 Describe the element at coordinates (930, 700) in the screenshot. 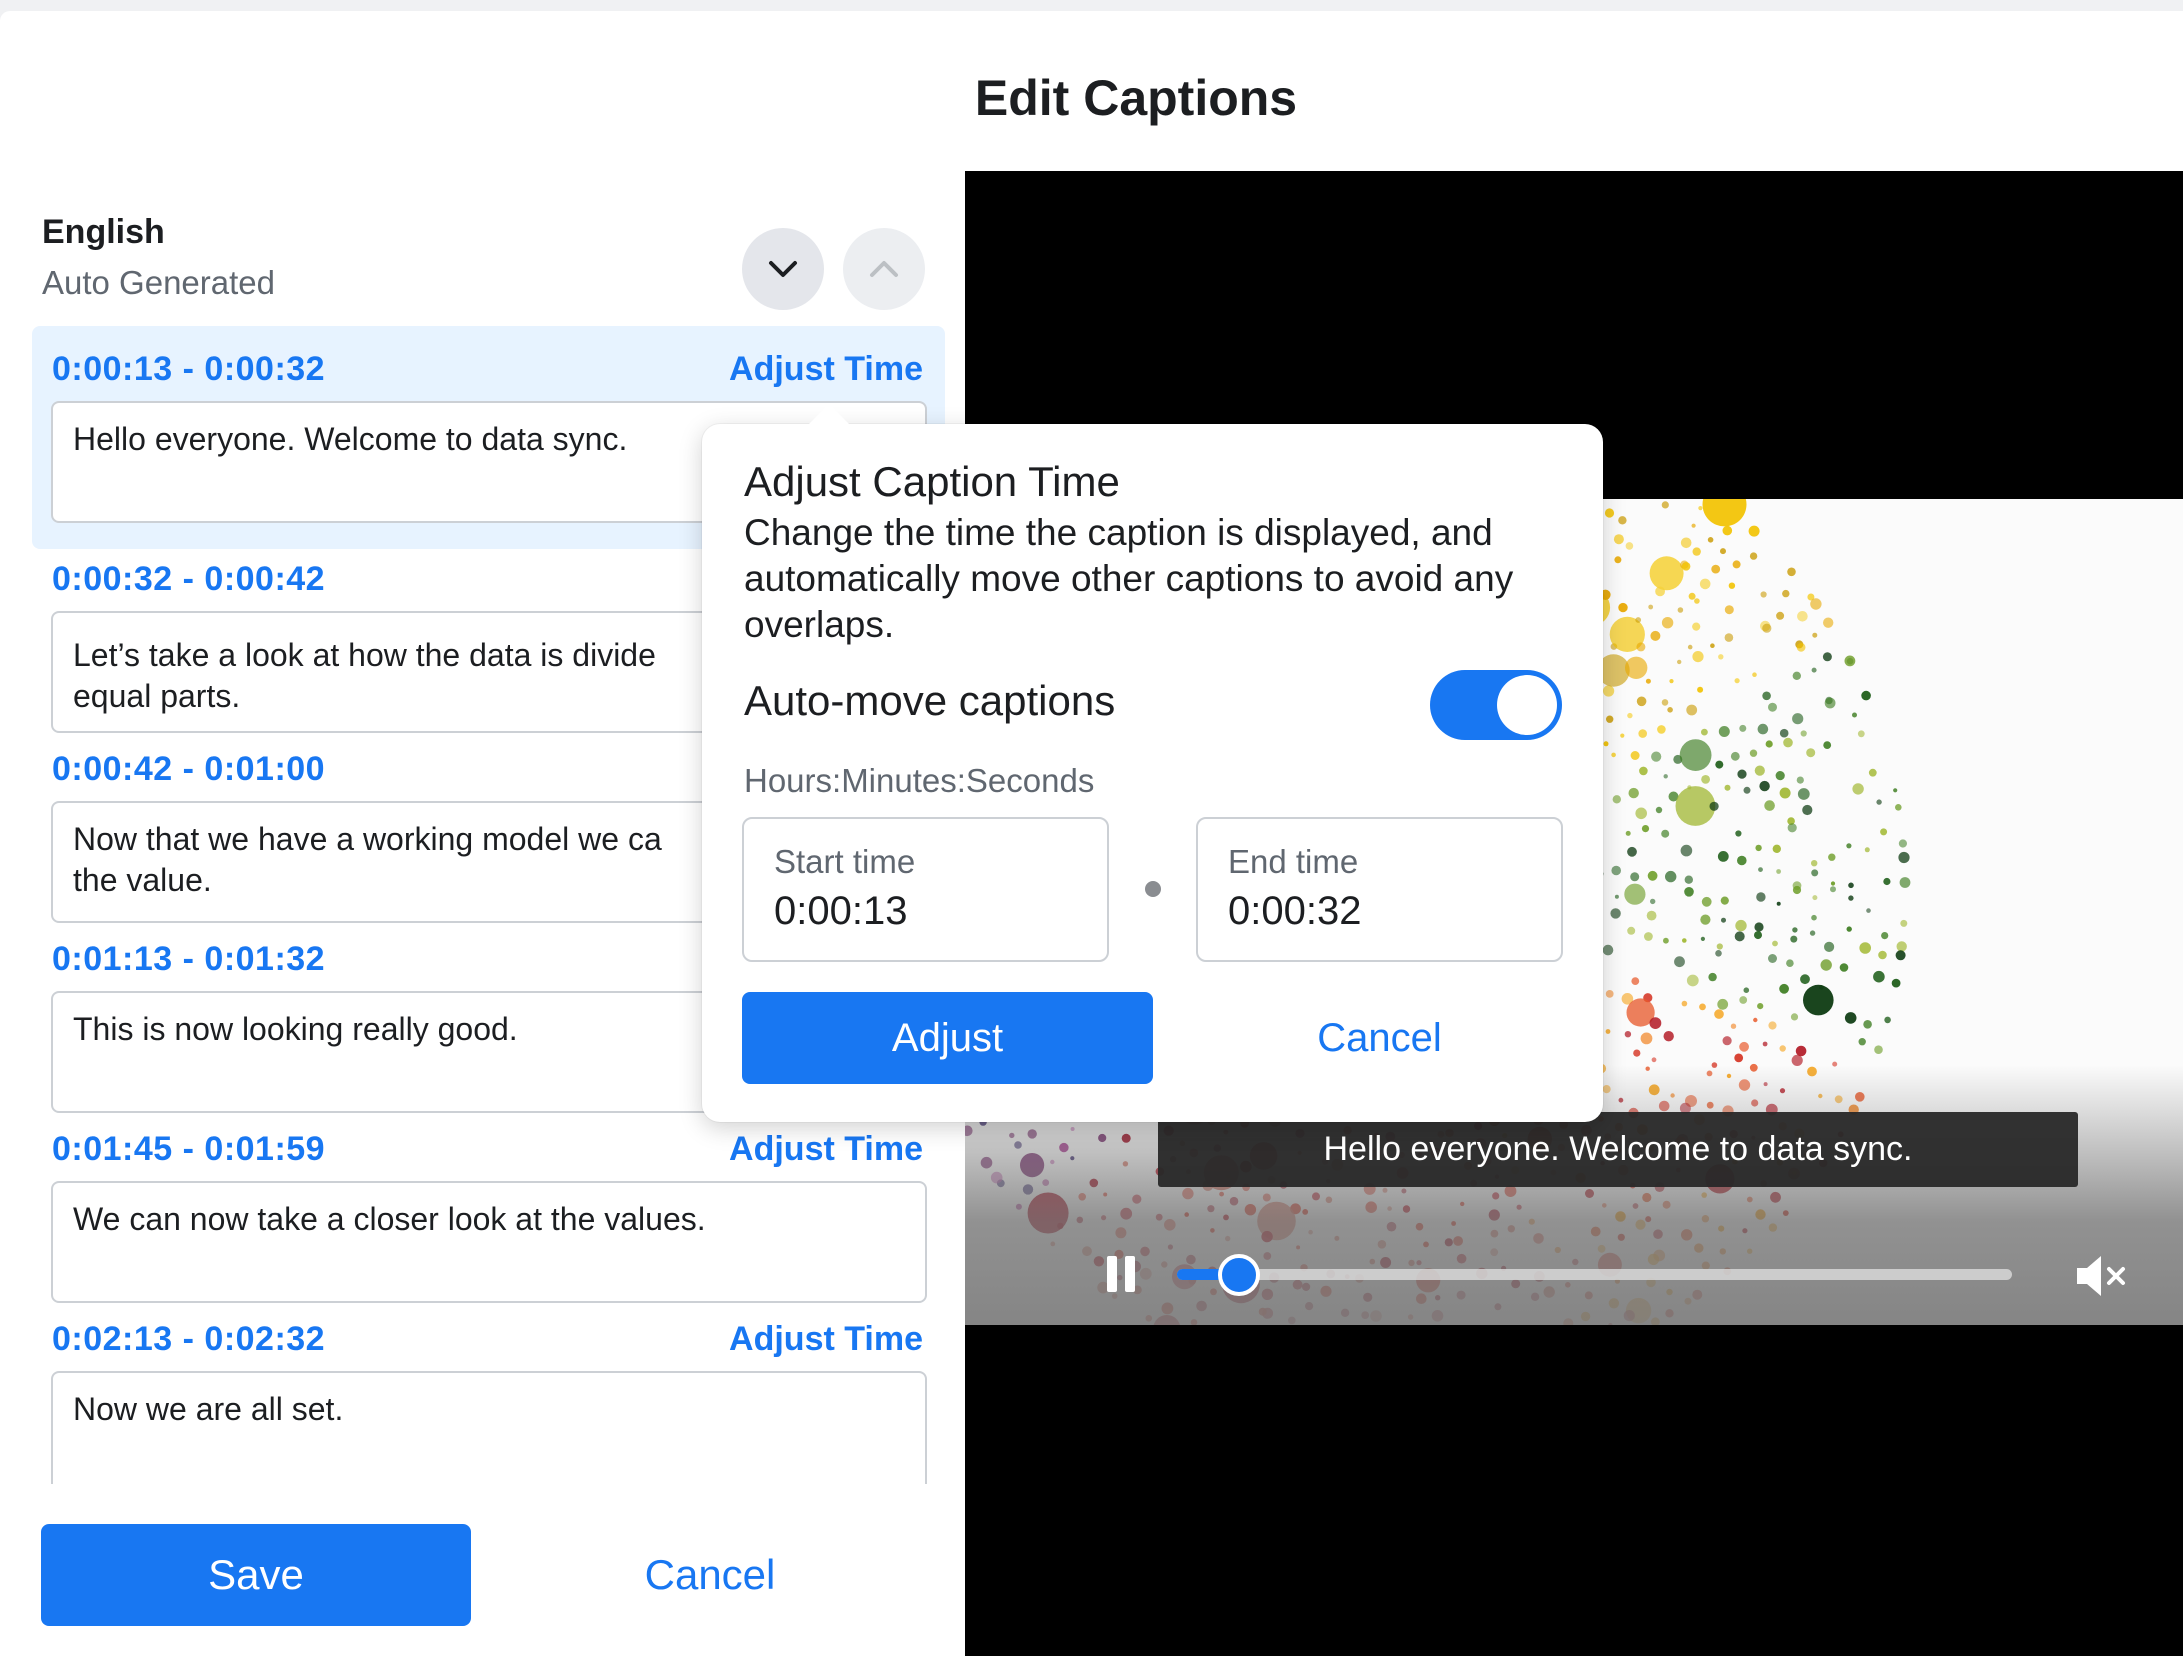

I see `auto-move-label: Auto-move captions` at that location.